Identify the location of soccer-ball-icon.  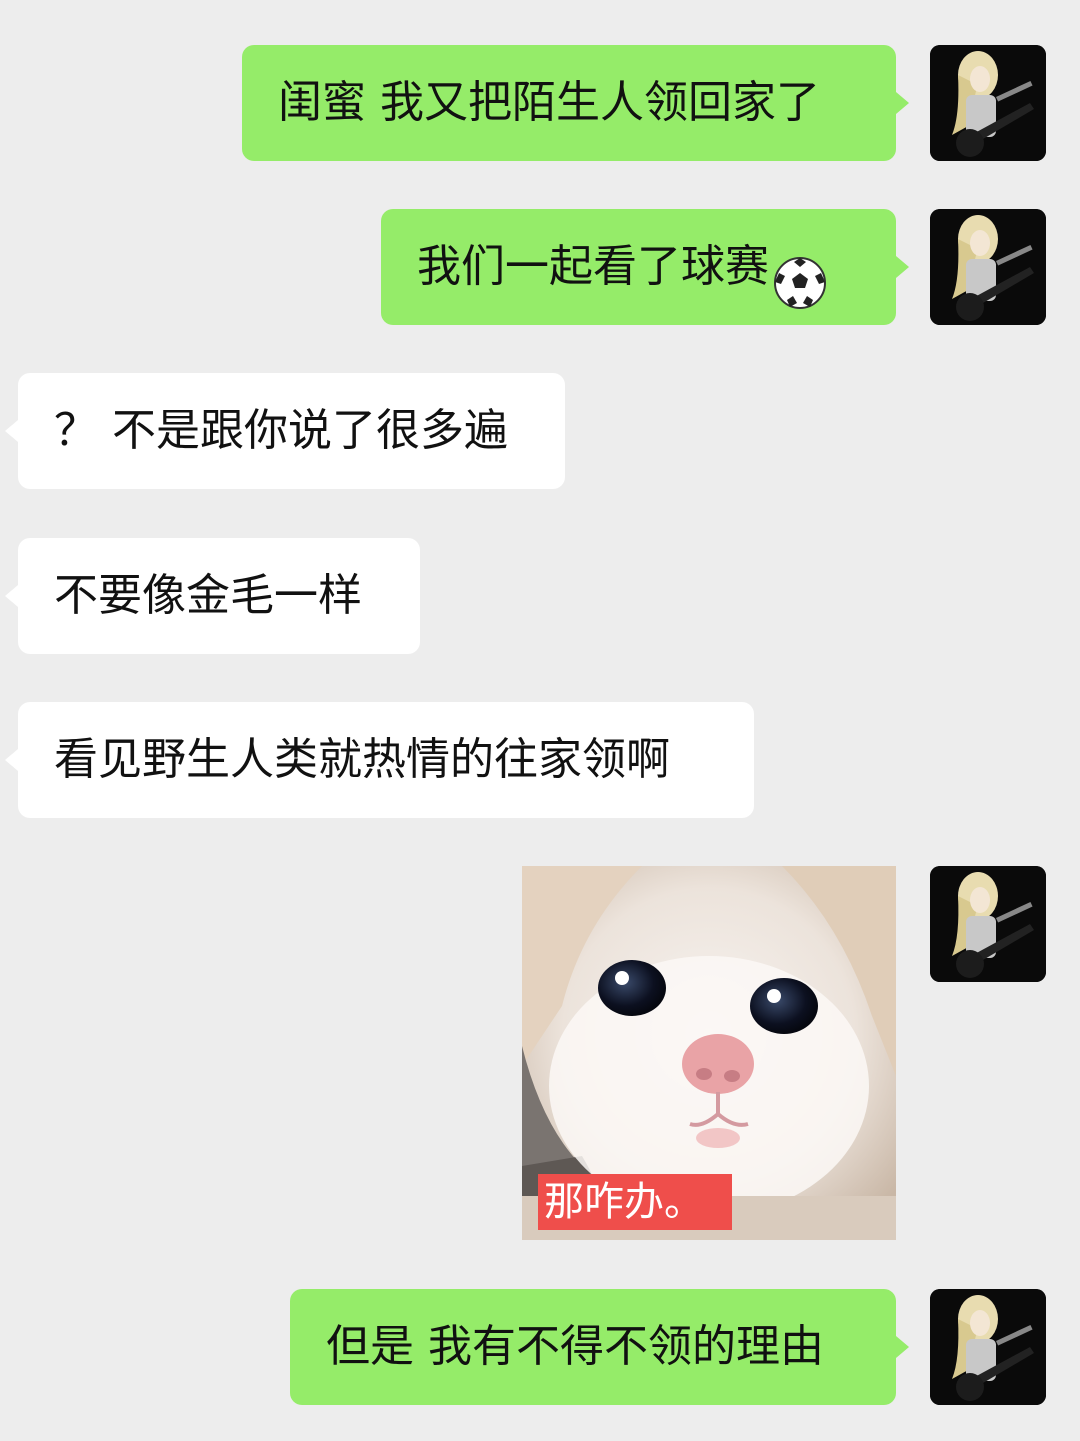
(800, 273).